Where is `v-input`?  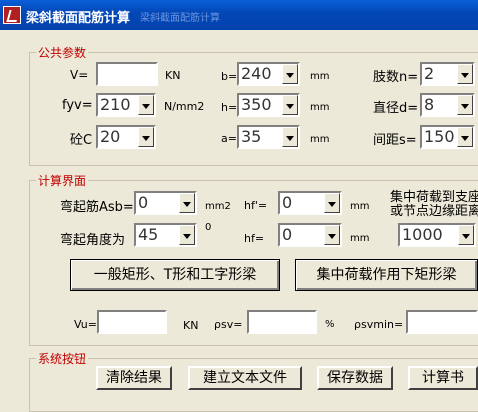 v-input is located at coordinates (127, 74).